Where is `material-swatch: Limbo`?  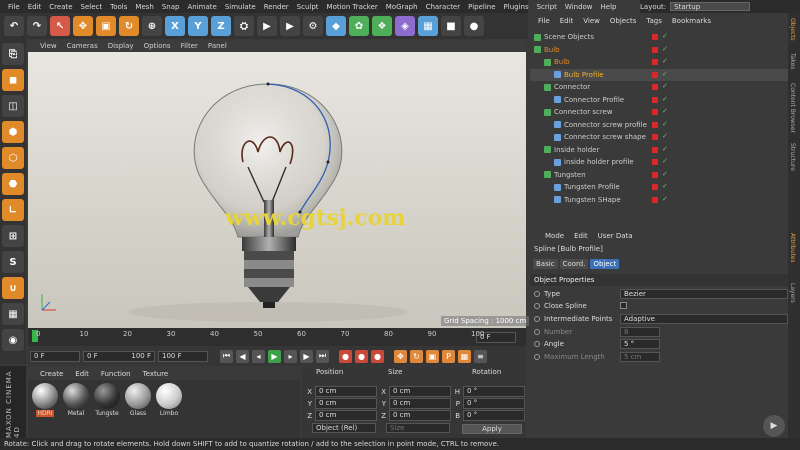 material-swatch: Limbo is located at coordinates (169, 404).